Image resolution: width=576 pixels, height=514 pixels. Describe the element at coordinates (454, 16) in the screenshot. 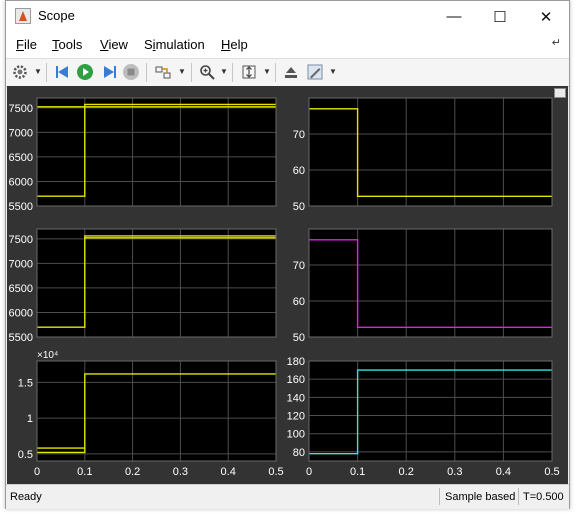

I see `minimize-button: —` at that location.